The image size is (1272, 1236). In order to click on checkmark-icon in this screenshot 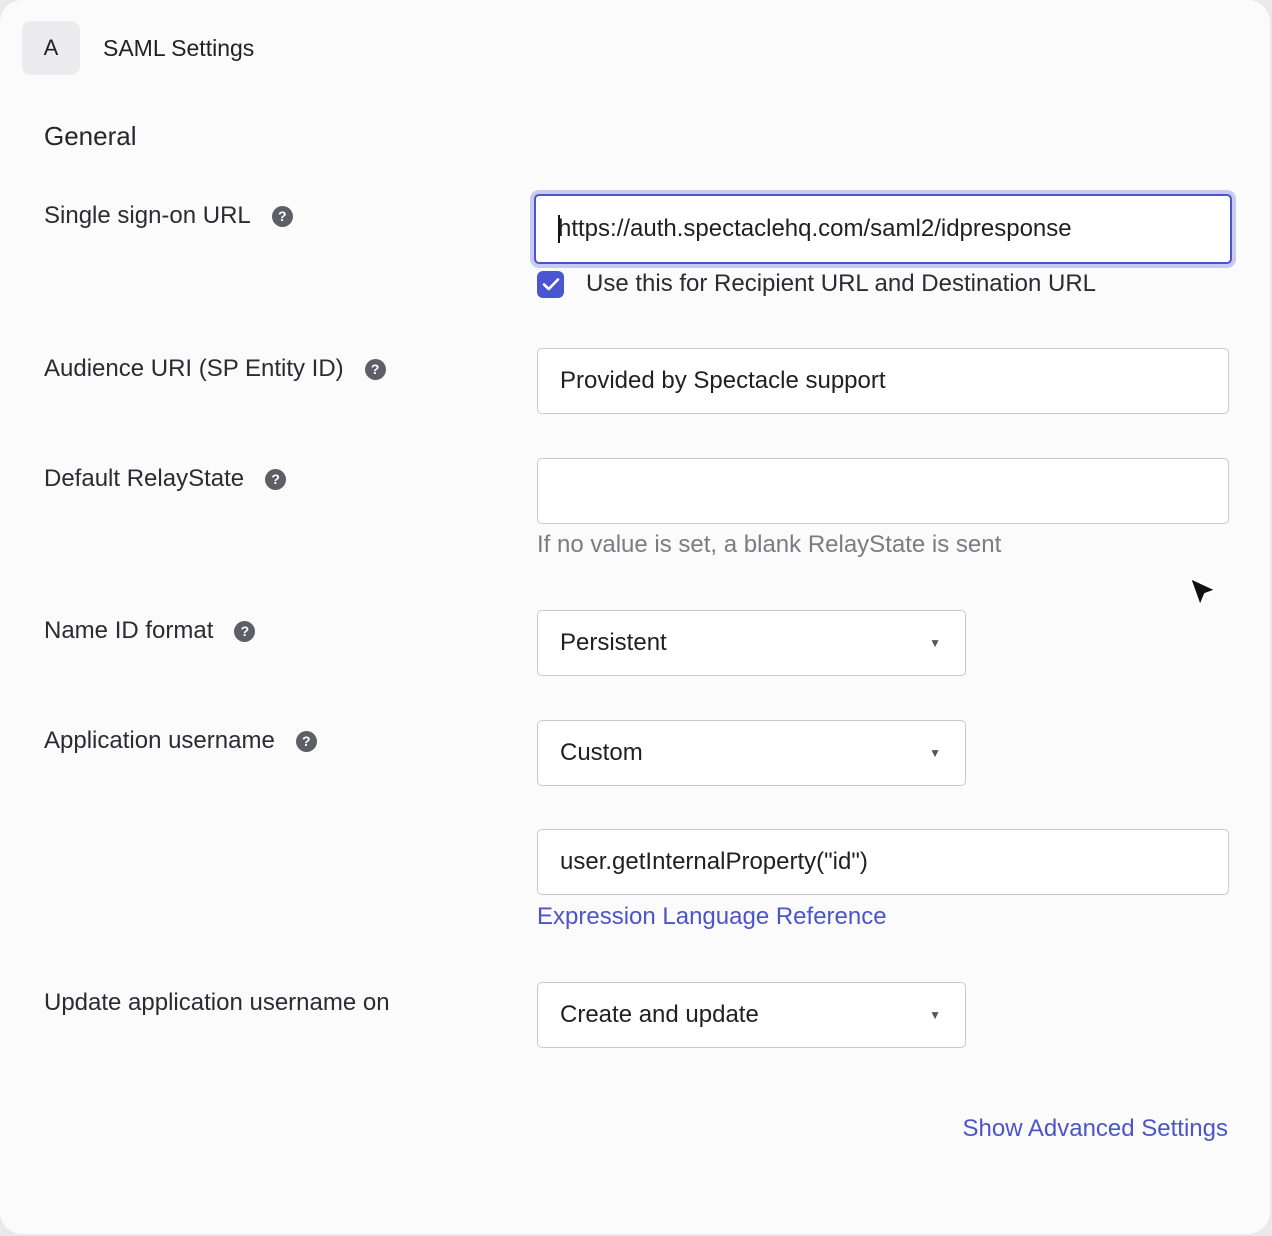, I will do `click(550, 284)`.